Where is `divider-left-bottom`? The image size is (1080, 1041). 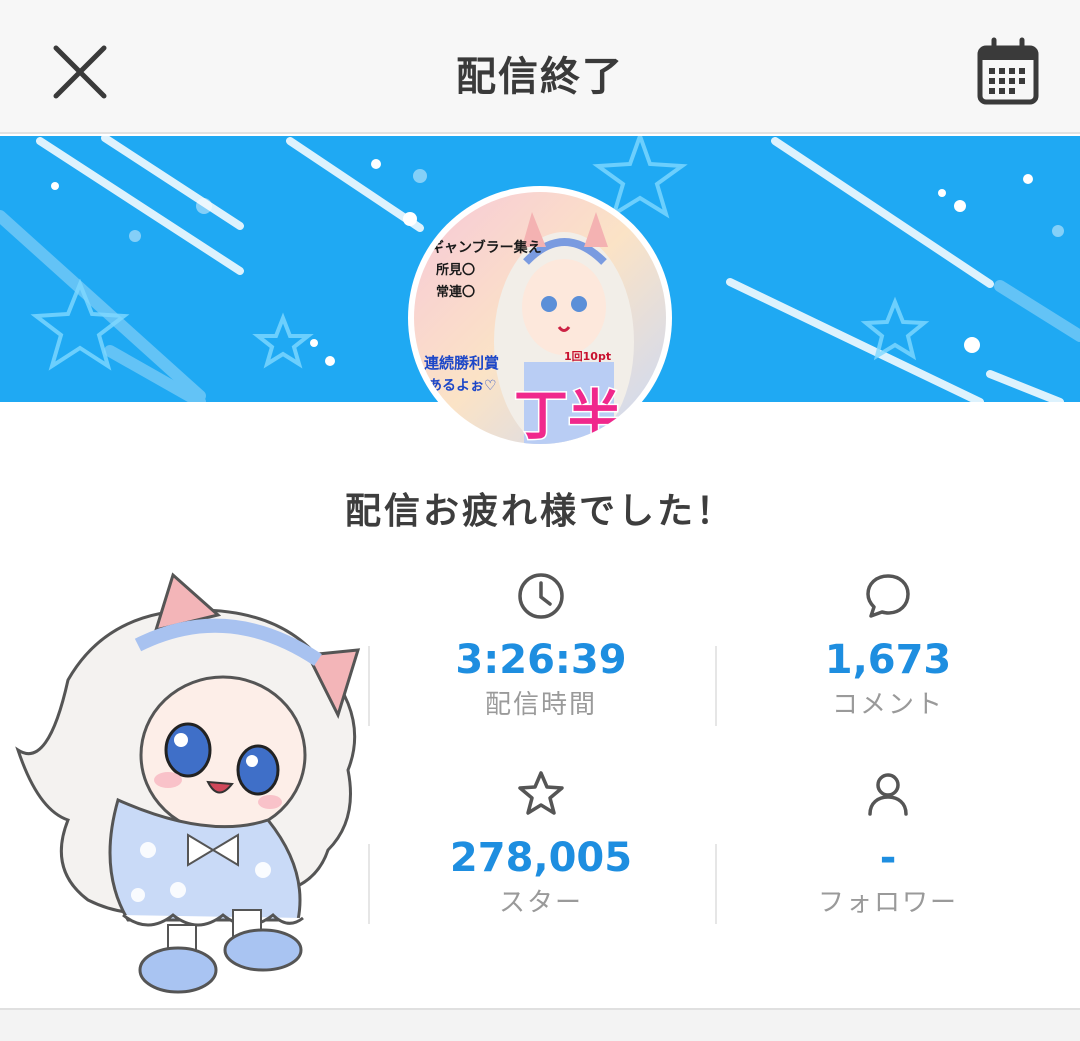 divider-left-bottom is located at coordinates (369, 884).